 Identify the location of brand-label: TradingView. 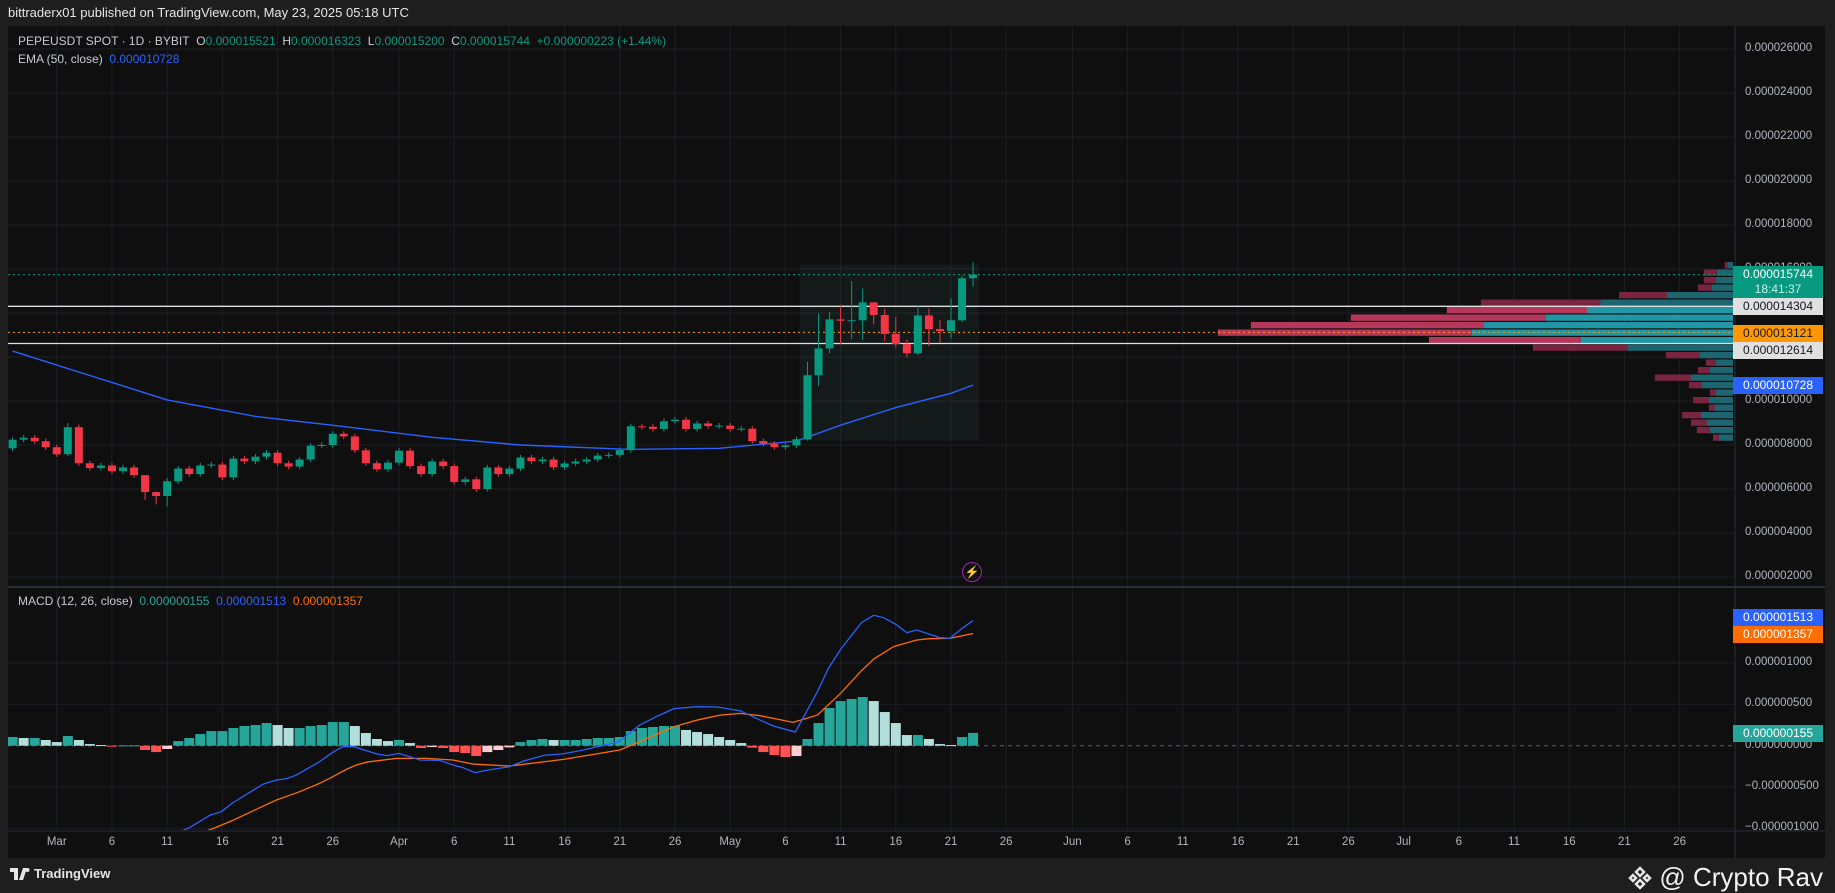
(72, 873).